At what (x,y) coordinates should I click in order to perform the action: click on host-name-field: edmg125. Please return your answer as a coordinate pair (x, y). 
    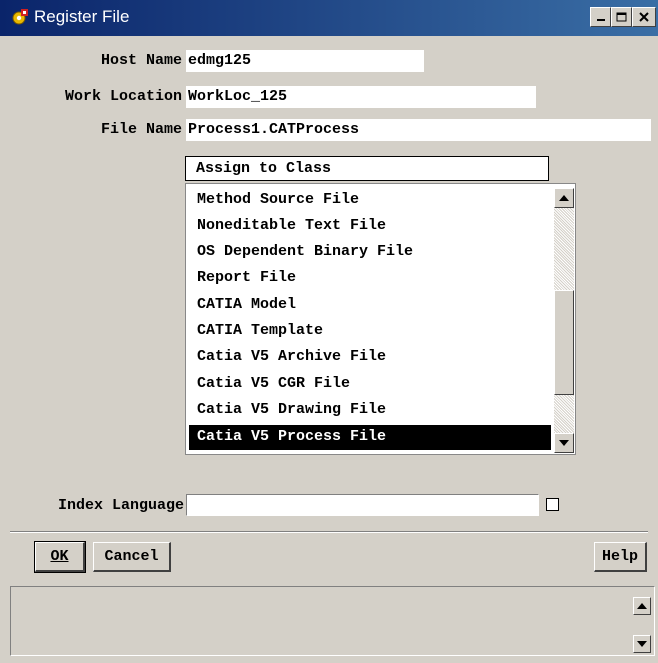
    Looking at the image, I should click on (305, 61).